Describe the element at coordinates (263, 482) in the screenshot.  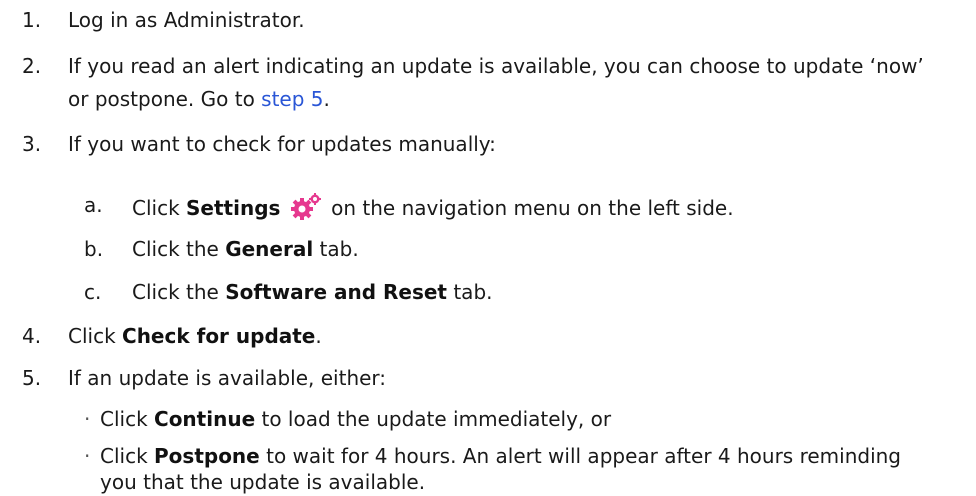
I see `bullet-text-line-2: you that the update is available.` at that location.